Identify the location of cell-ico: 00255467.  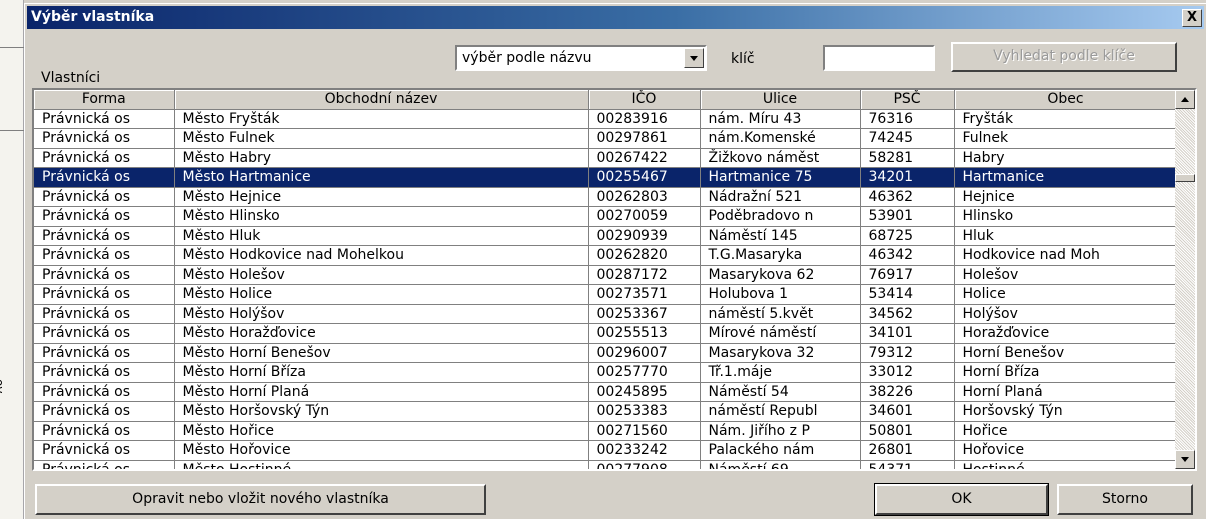
(644, 177).